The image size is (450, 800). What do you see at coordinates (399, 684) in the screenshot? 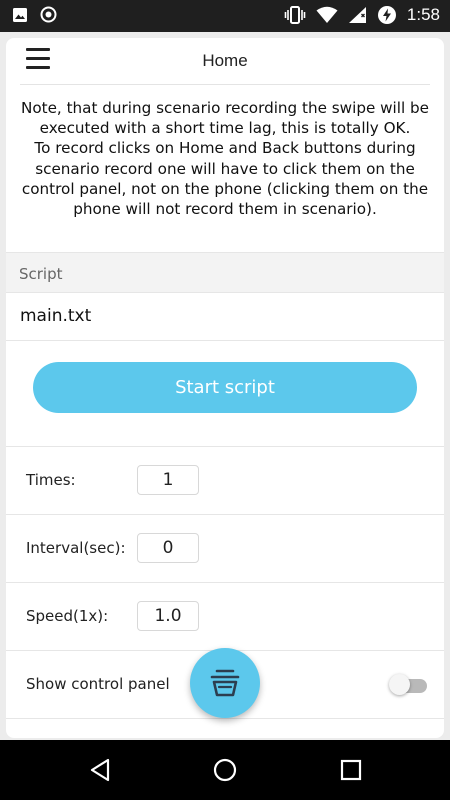
I see `toggle-knob` at bounding box center [399, 684].